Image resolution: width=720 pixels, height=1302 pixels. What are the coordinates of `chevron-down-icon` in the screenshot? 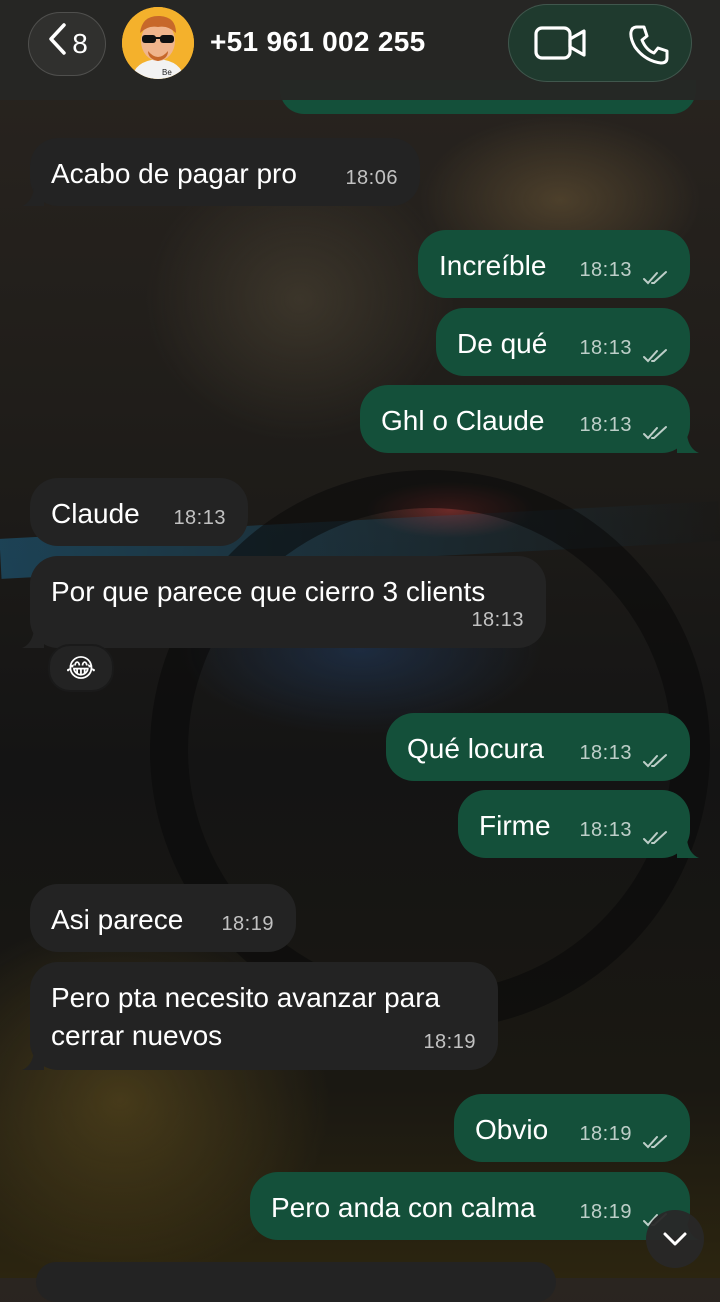 It's located at (675, 1239).